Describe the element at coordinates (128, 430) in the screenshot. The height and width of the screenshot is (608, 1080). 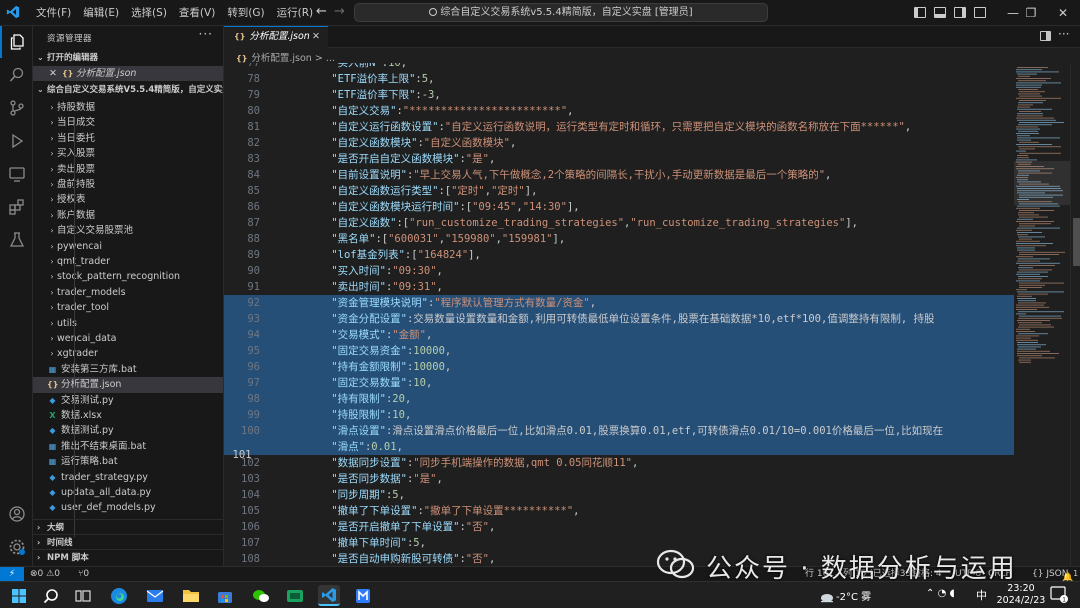
I see `file-item: ◆ 数据测试.py` at that location.